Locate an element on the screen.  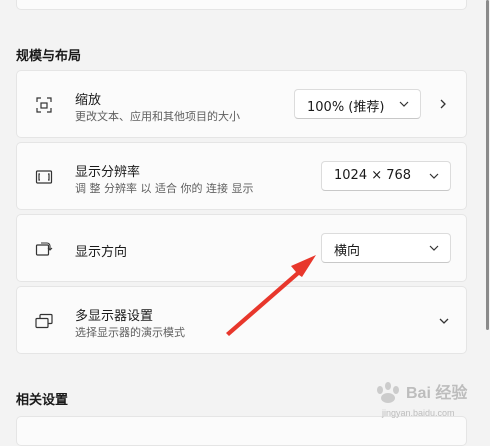
resolution-dropdown: 1024 × 768 is located at coordinates (386, 176).